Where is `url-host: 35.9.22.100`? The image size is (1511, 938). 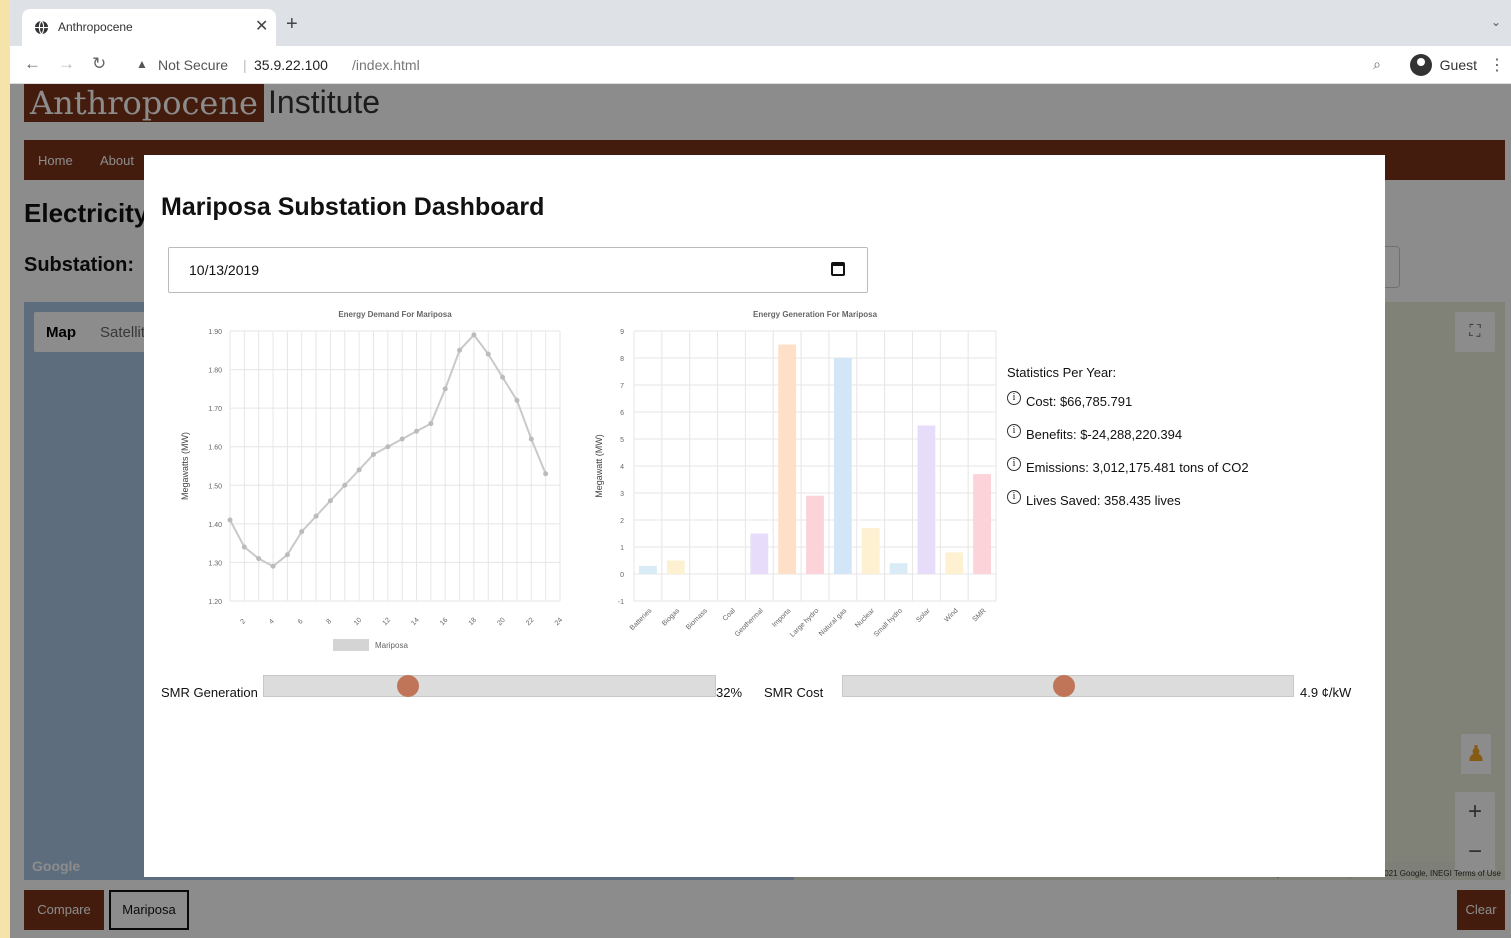 url-host: 35.9.22.100 is located at coordinates (291, 65).